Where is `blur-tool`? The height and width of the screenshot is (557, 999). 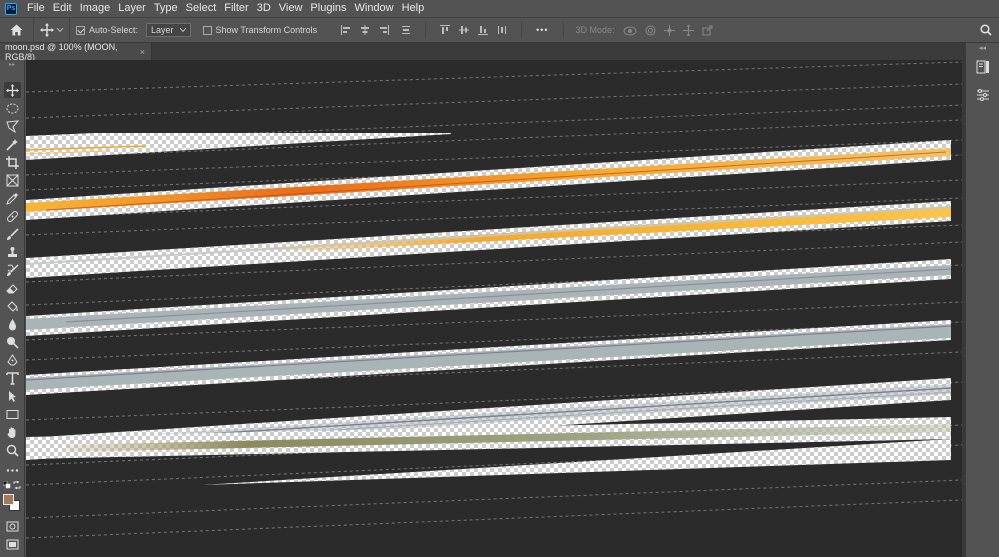
blur-tool is located at coordinates (12, 324).